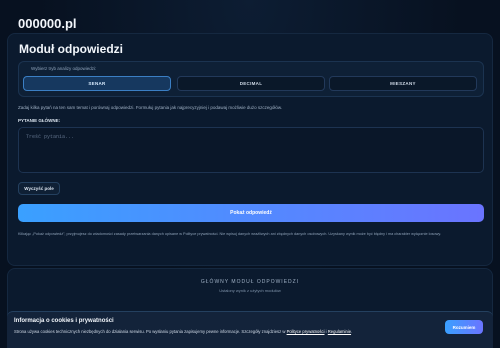 This screenshot has width=500, height=348. Describe the element at coordinates (47, 23) in the screenshot. I see `site-logo: 000000.pl` at that location.